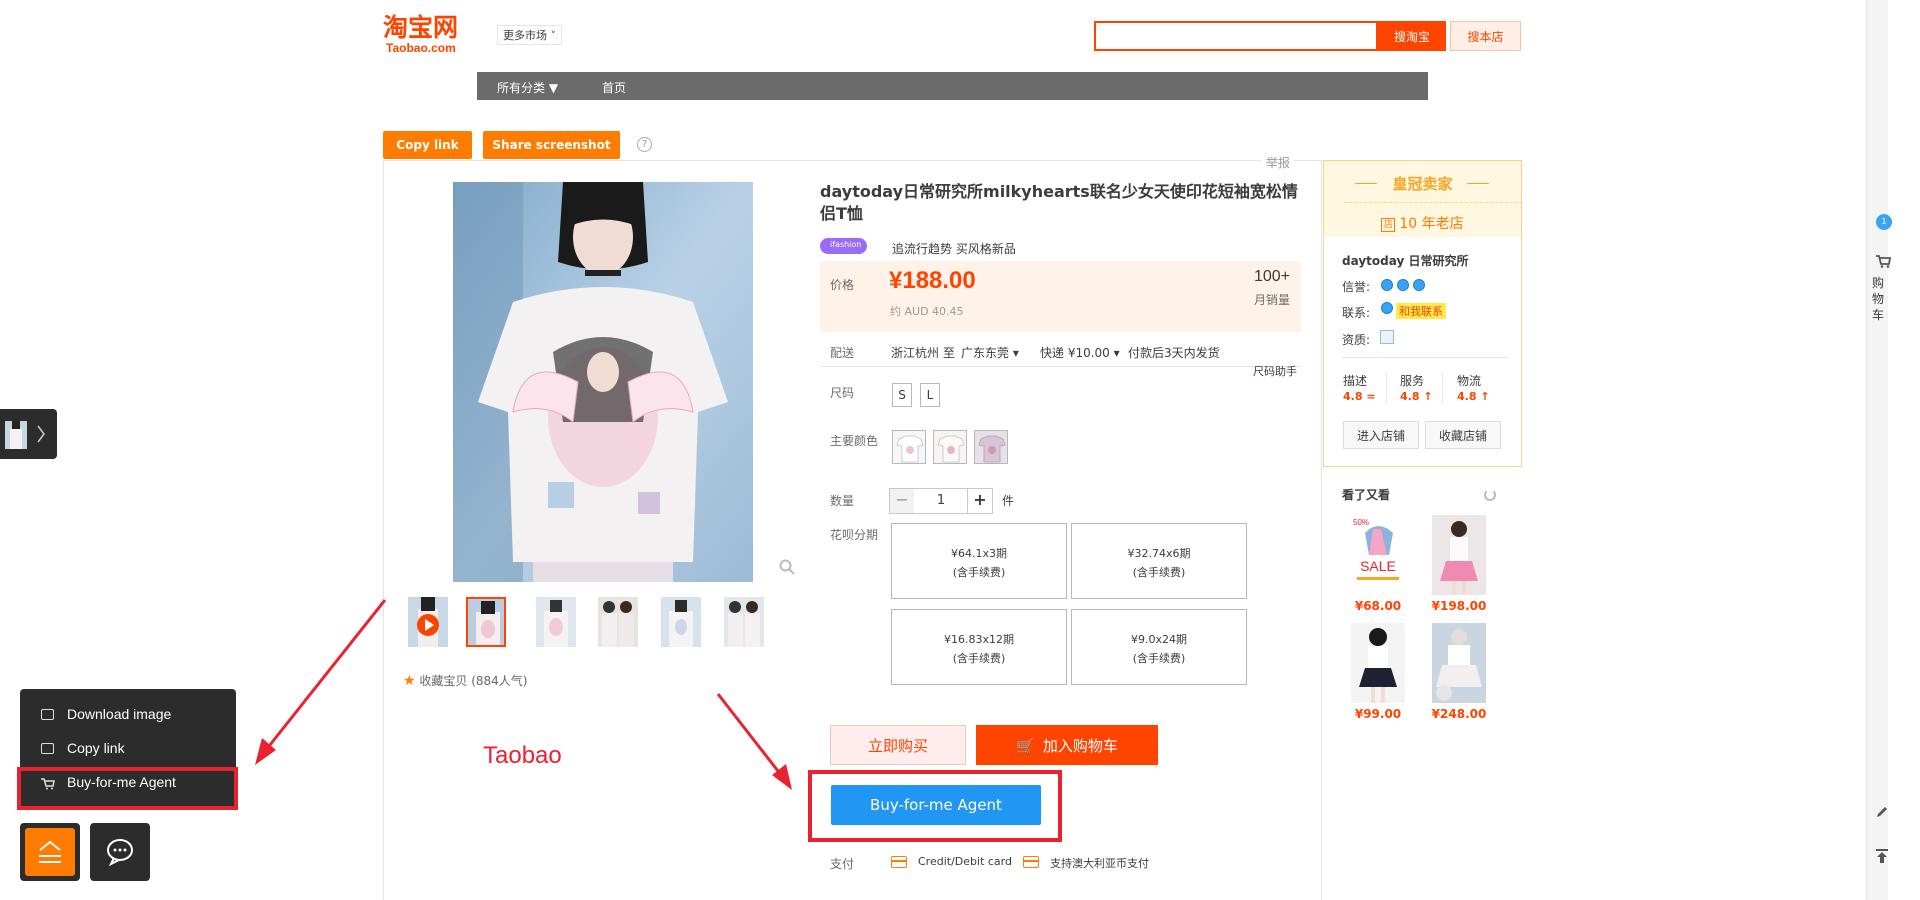 Image resolution: width=1920 pixels, height=900 pixels. What do you see at coordinates (1412, 381) in the screenshot?
I see `score-service-label: 服务` at bounding box center [1412, 381].